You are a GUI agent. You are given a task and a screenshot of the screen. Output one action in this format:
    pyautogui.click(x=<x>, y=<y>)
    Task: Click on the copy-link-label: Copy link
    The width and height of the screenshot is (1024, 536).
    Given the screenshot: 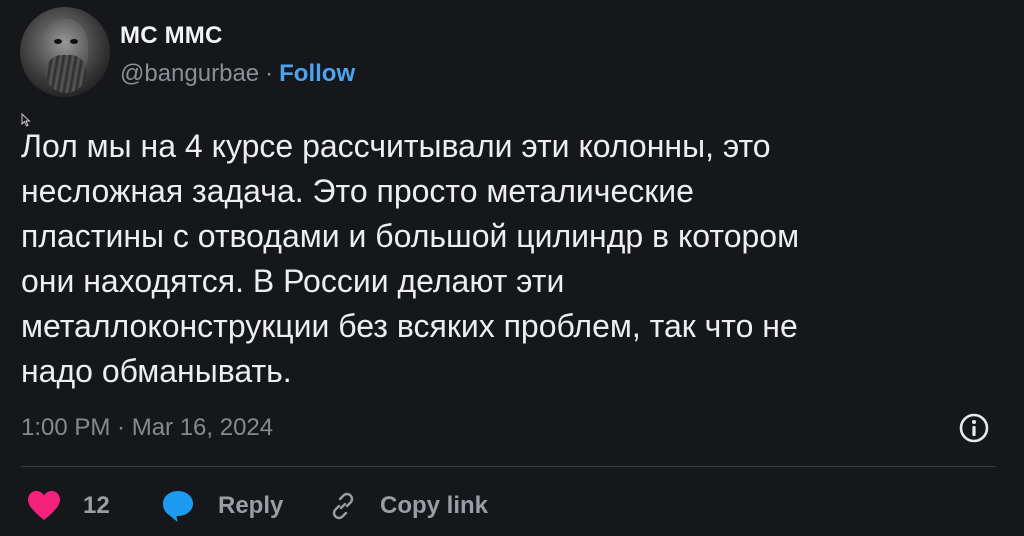 What is the action you would take?
    pyautogui.click(x=434, y=505)
    